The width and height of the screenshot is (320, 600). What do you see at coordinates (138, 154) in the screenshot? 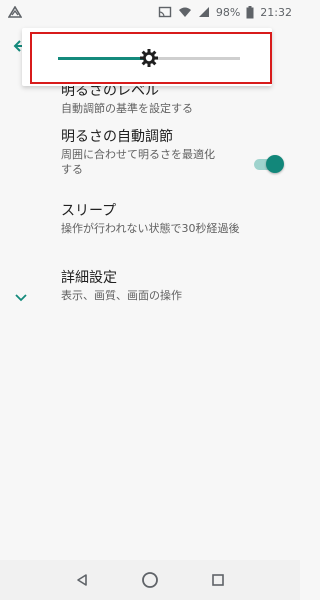
I see `adaptive-brightness-summary-line1: 周囲に合わせて明るさを最適化` at bounding box center [138, 154].